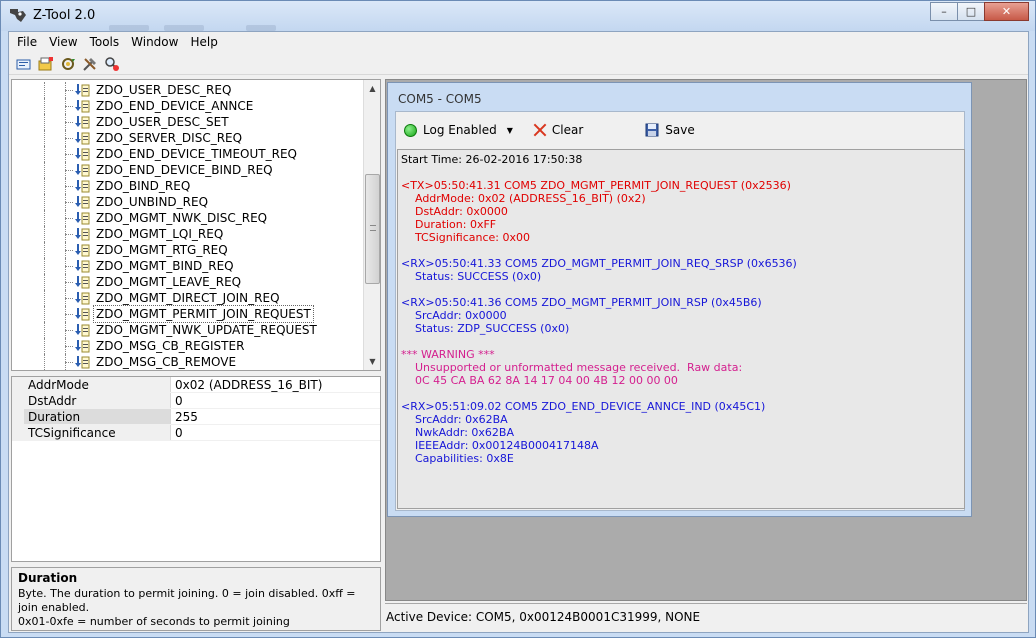 This screenshot has width=1036, height=638. I want to click on tree-item-label: ZDO_MGMT_BIND_REQ, so click(165, 266).